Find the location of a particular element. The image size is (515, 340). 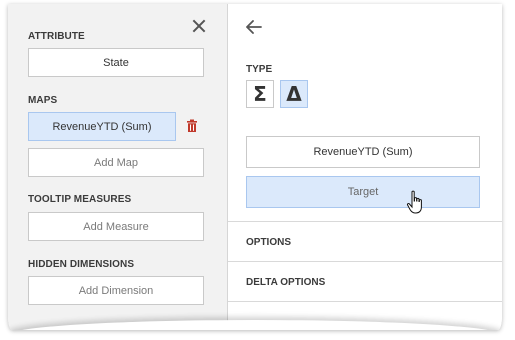

trash-icon is located at coordinates (192, 126).